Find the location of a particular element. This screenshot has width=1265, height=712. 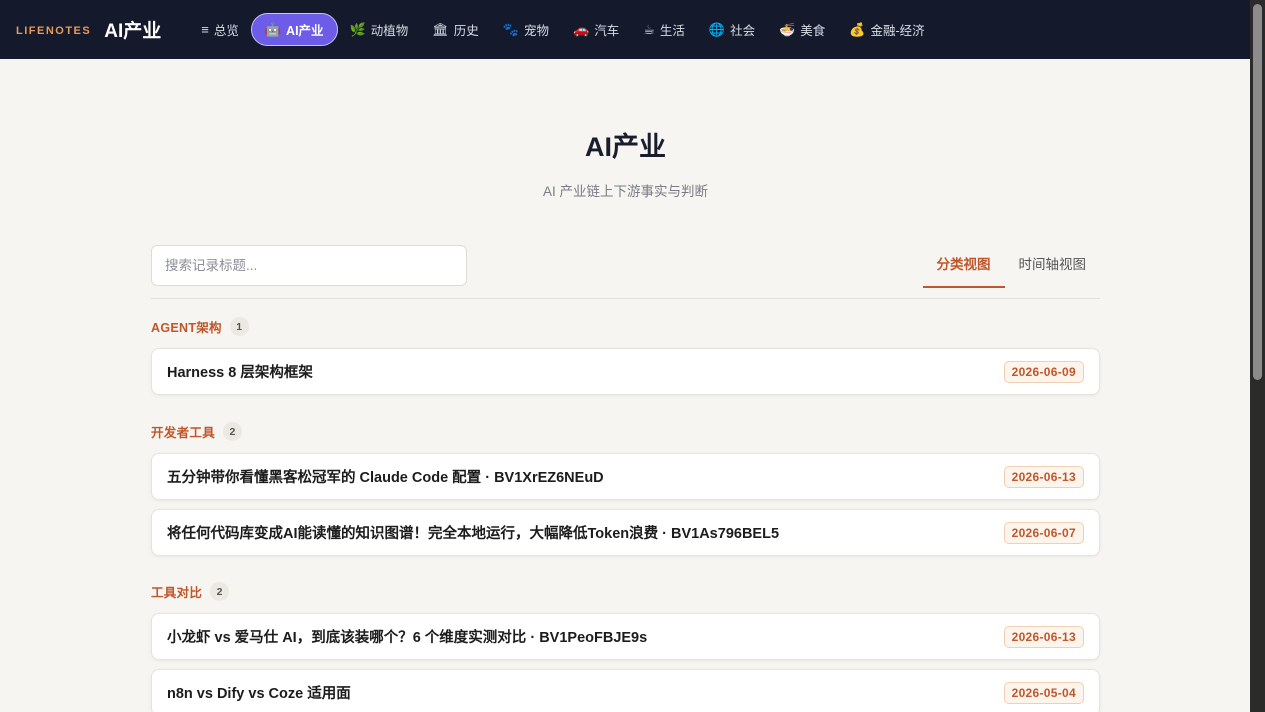

view-tabs: 分类视图 时间轴视图 is located at coordinates (1011, 272).